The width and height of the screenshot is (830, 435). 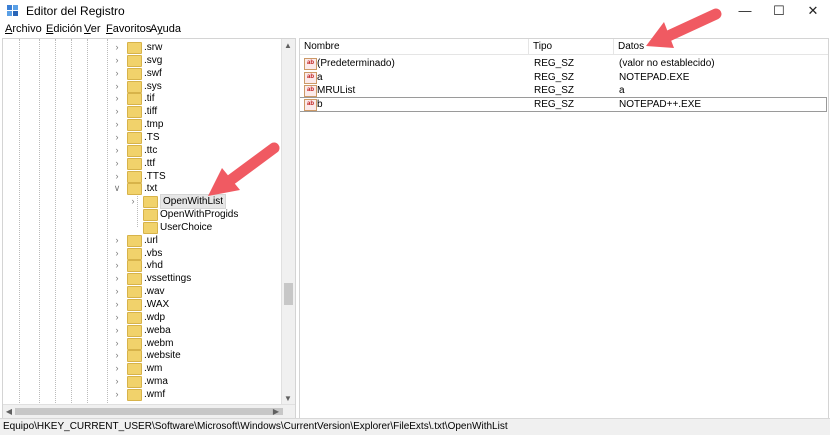 I want to click on tree-item: › .tif, so click(x=142, y=99).